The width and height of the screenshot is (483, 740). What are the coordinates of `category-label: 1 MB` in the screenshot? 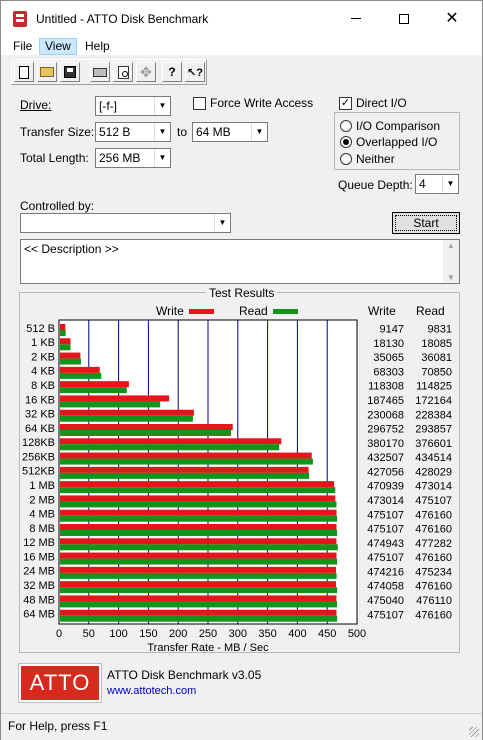 It's located at (42, 486).